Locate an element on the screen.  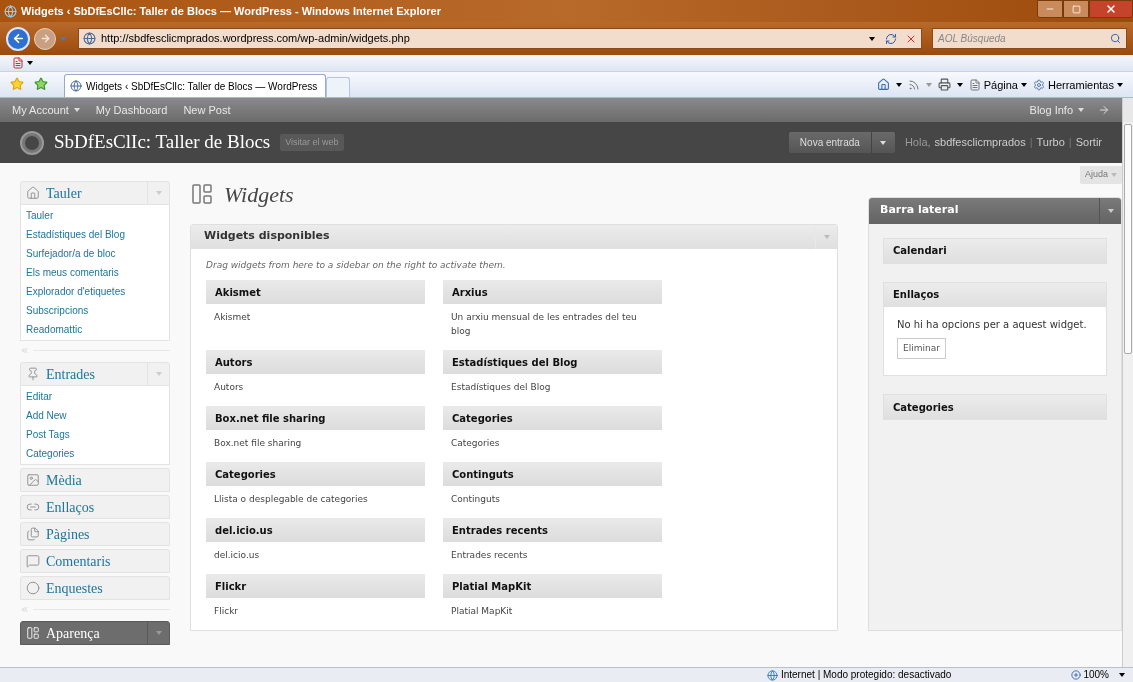
arrow-icon is located at coordinates (1104, 110).